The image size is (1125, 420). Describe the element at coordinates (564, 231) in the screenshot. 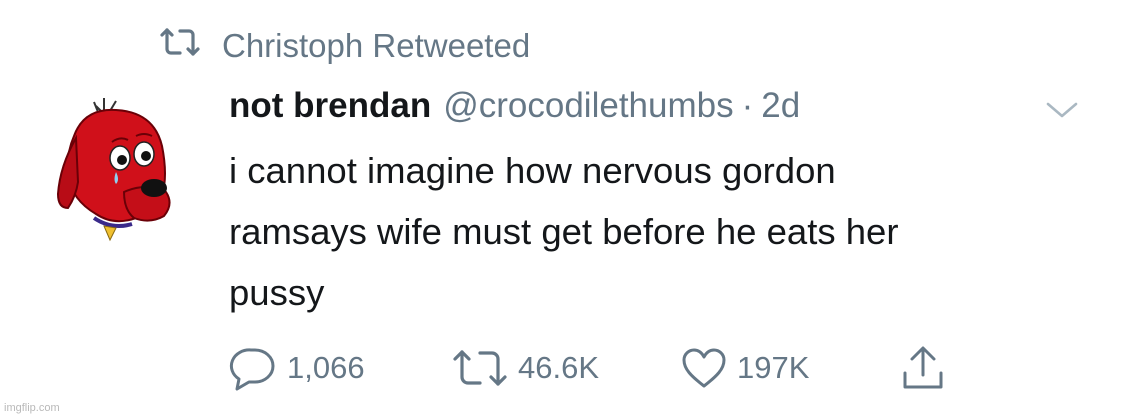

I see `tweet-text-line: ramsays wife must get before he eats her` at that location.